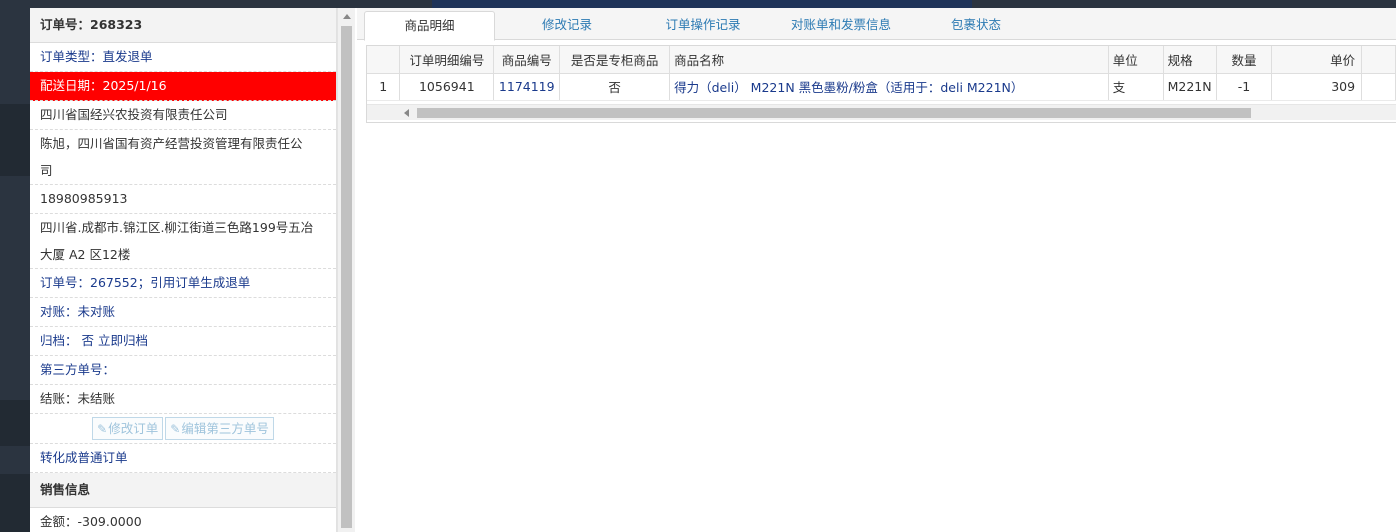 The image size is (1396, 532). I want to click on col-header-product-name: 商品名称, so click(889, 60).